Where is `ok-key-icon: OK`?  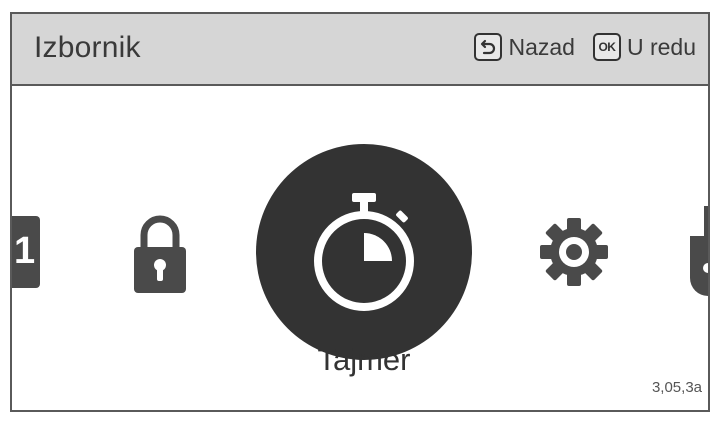 ok-key-icon: OK is located at coordinates (606, 47).